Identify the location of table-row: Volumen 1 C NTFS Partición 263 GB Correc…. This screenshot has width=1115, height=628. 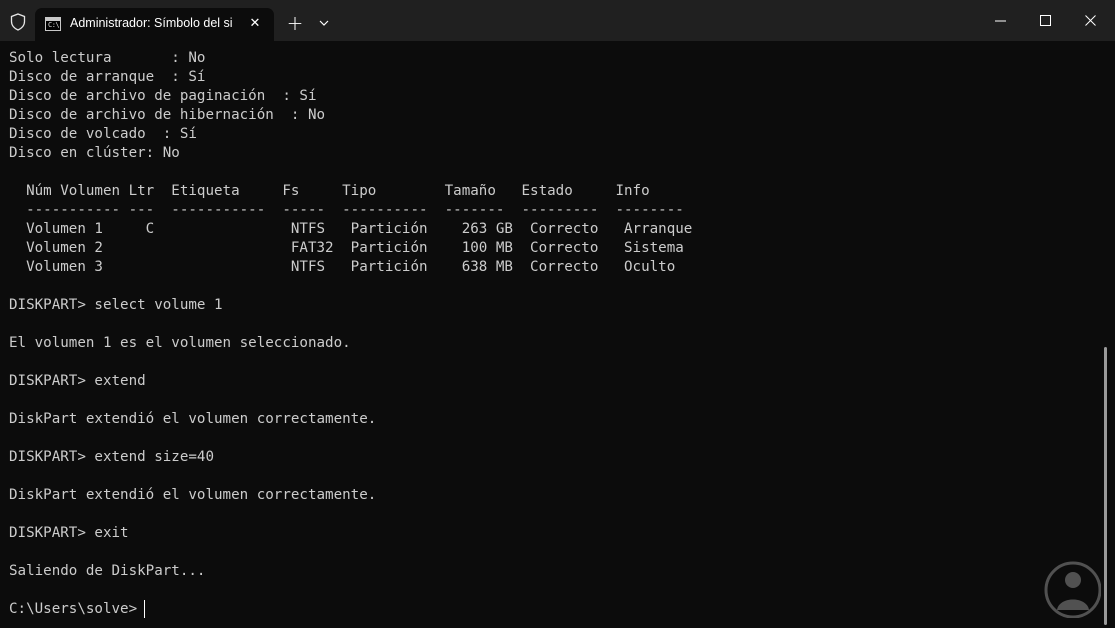
(351, 229).